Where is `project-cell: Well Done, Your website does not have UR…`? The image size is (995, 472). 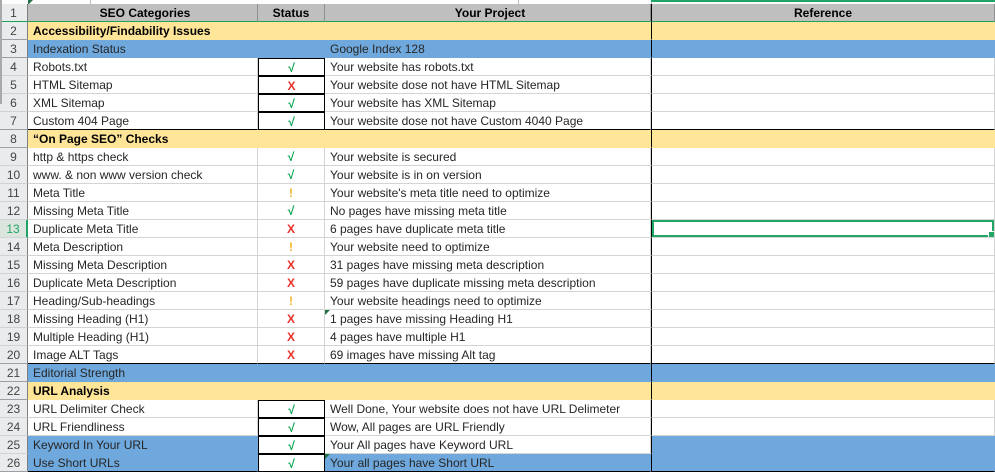 project-cell: Well Done, Your website does not have UR… is located at coordinates (488, 409).